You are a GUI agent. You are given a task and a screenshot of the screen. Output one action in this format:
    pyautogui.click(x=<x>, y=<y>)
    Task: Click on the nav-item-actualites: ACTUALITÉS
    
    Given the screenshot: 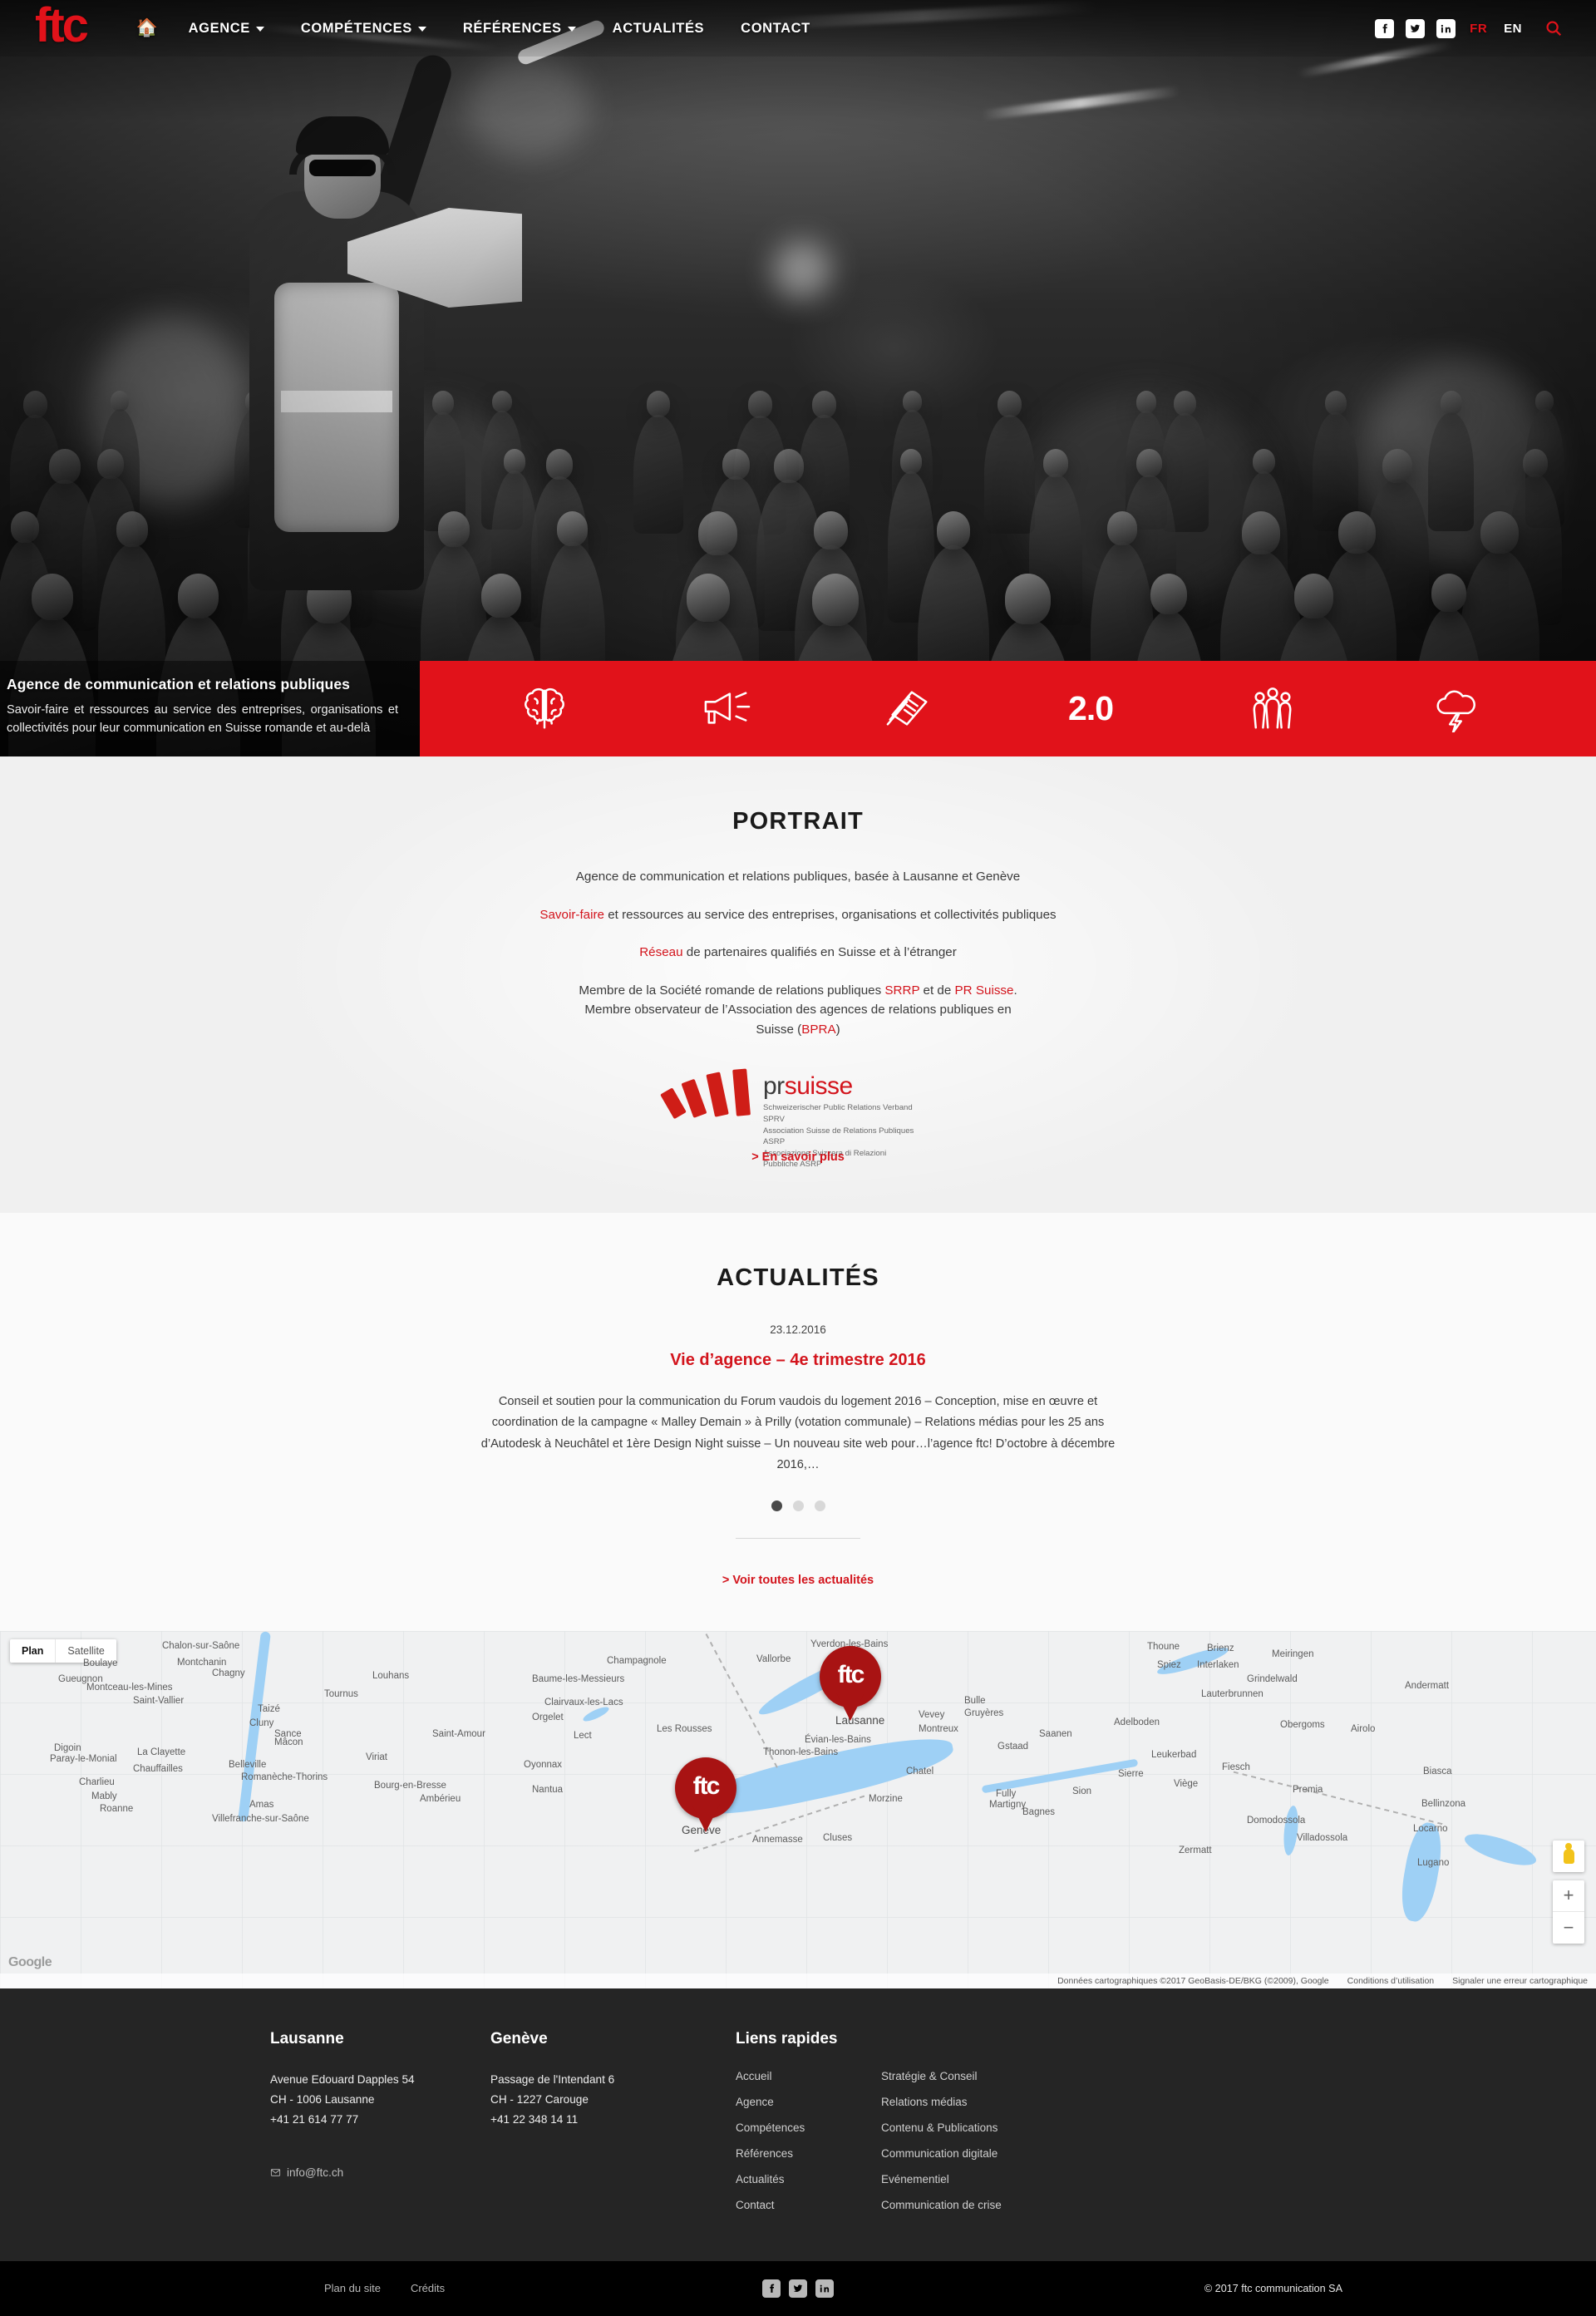 What is the action you would take?
    pyautogui.click(x=658, y=28)
    